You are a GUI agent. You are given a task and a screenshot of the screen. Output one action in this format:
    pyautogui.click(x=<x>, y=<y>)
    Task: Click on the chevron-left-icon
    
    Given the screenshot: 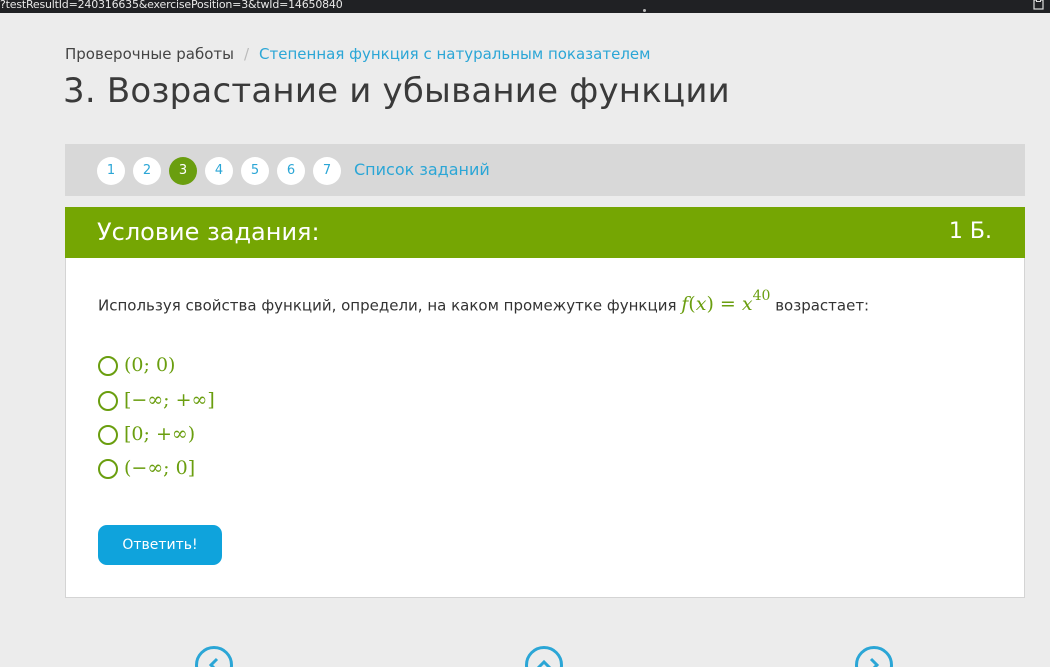 What is the action you would take?
    pyautogui.click(x=213, y=662)
    